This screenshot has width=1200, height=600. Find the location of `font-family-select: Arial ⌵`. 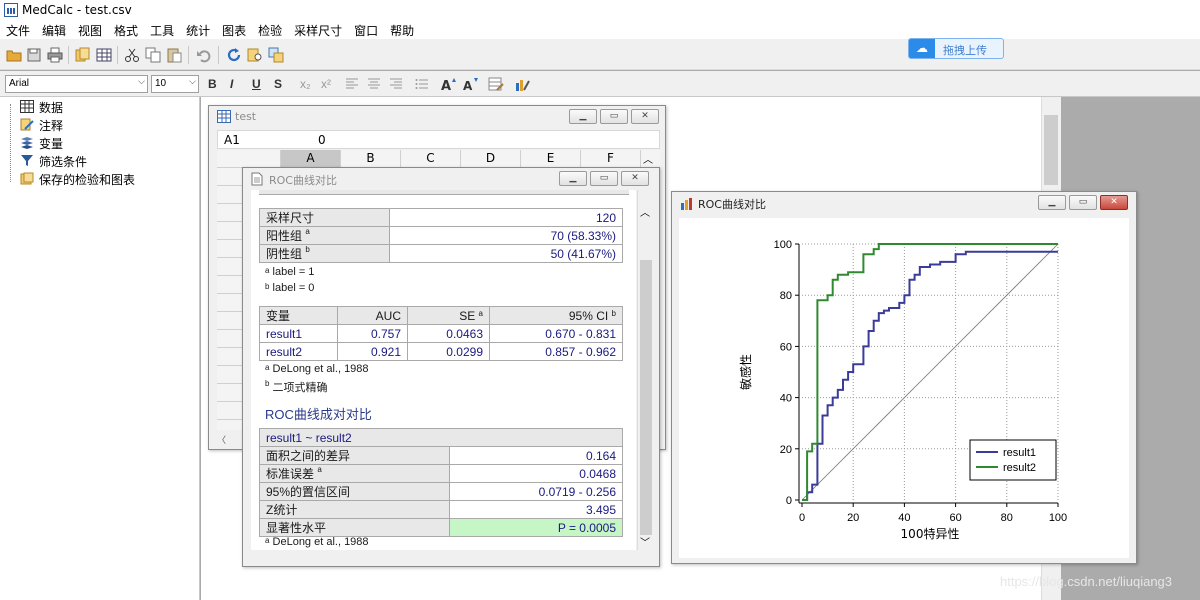

font-family-select: Arial ⌵ is located at coordinates (76, 84).